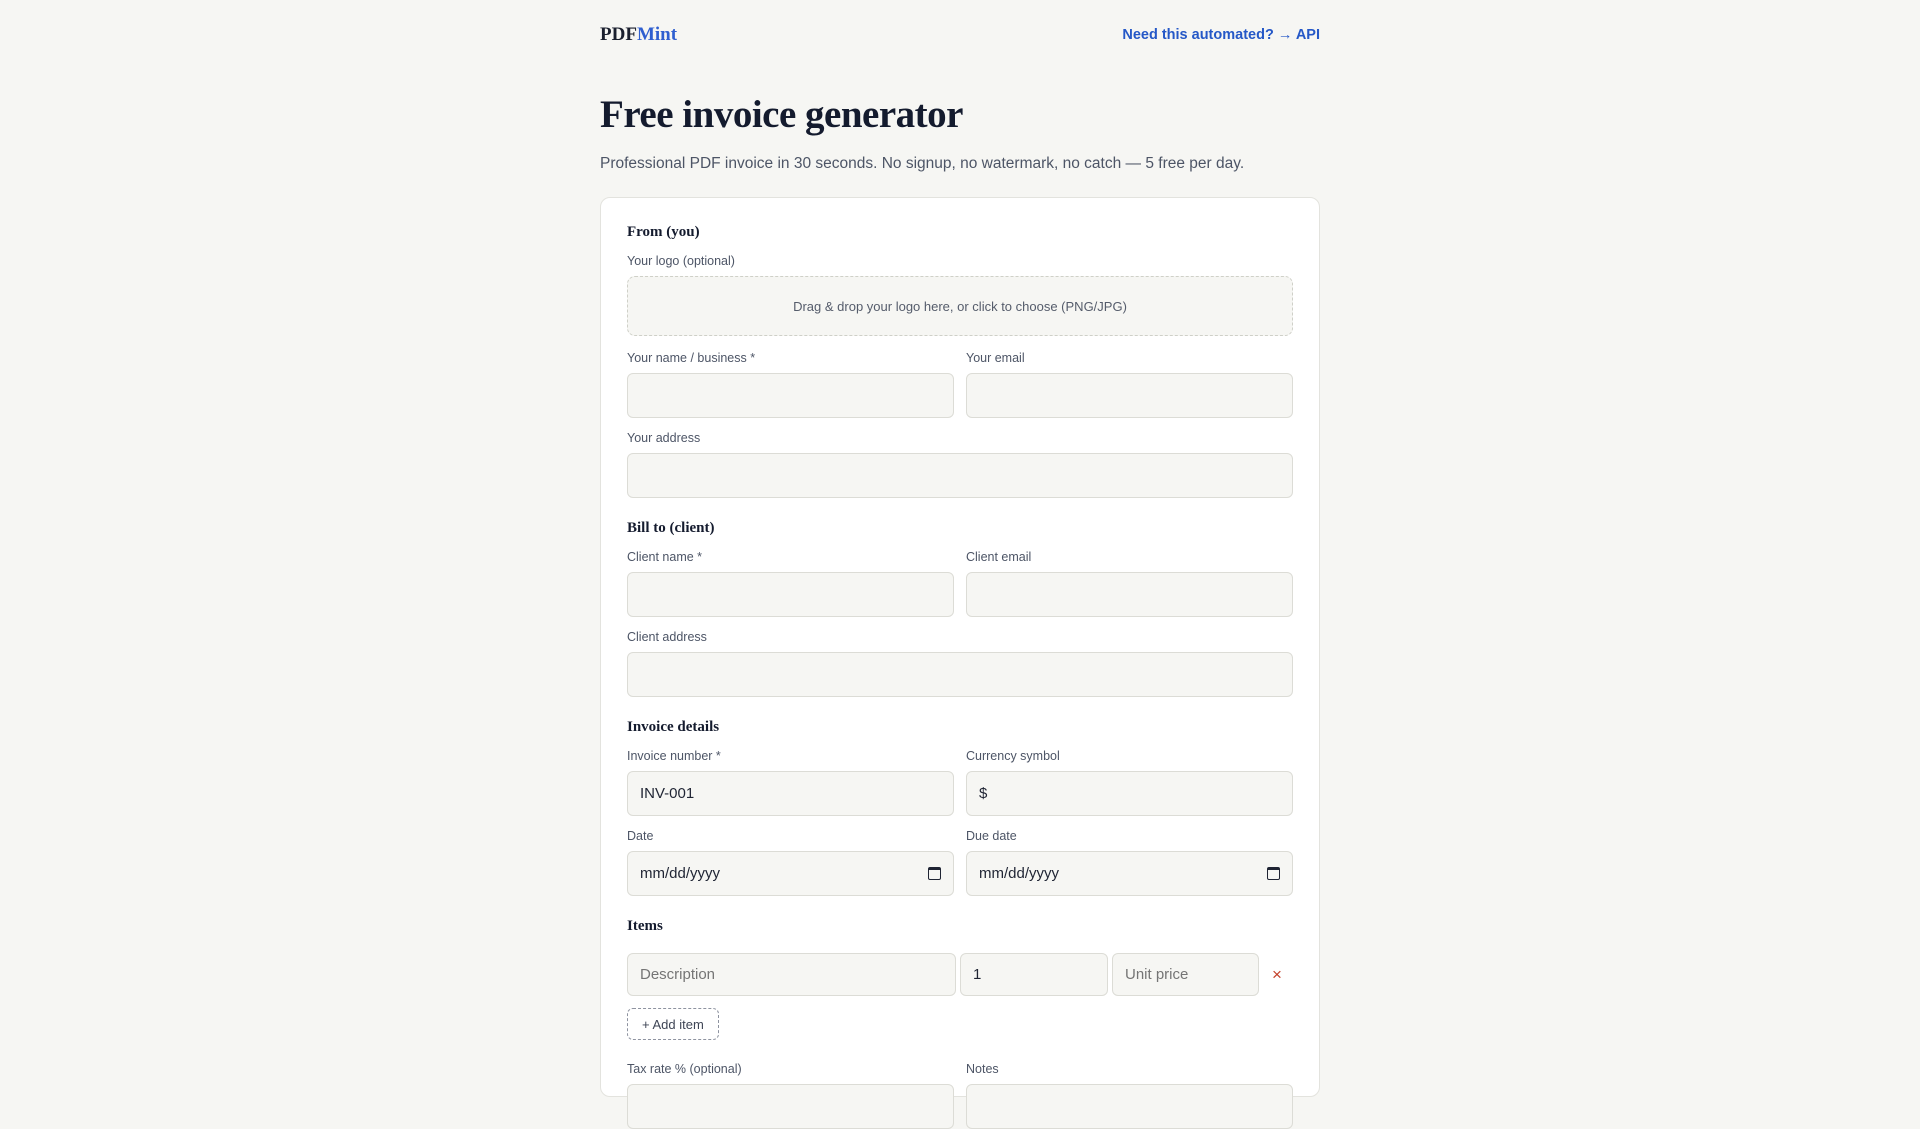 The width and height of the screenshot is (1920, 1129). Describe the element at coordinates (691, 358) in the screenshot. I see `your-name-label: Your name / business *` at that location.